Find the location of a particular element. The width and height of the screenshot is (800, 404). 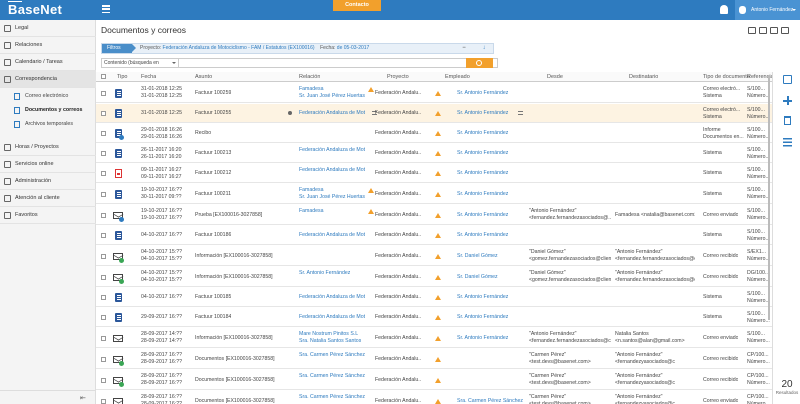

add-icon is located at coordinates (787, 100).